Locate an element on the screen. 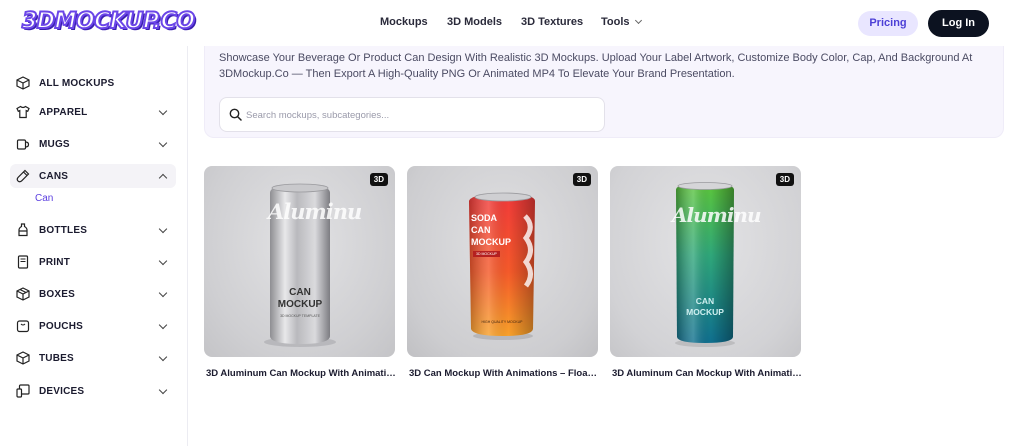 Image resolution: width=1024 pixels, height=446 pixels. sidebar-item-pouchs: POUCHS is located at coordinates (93, 326).